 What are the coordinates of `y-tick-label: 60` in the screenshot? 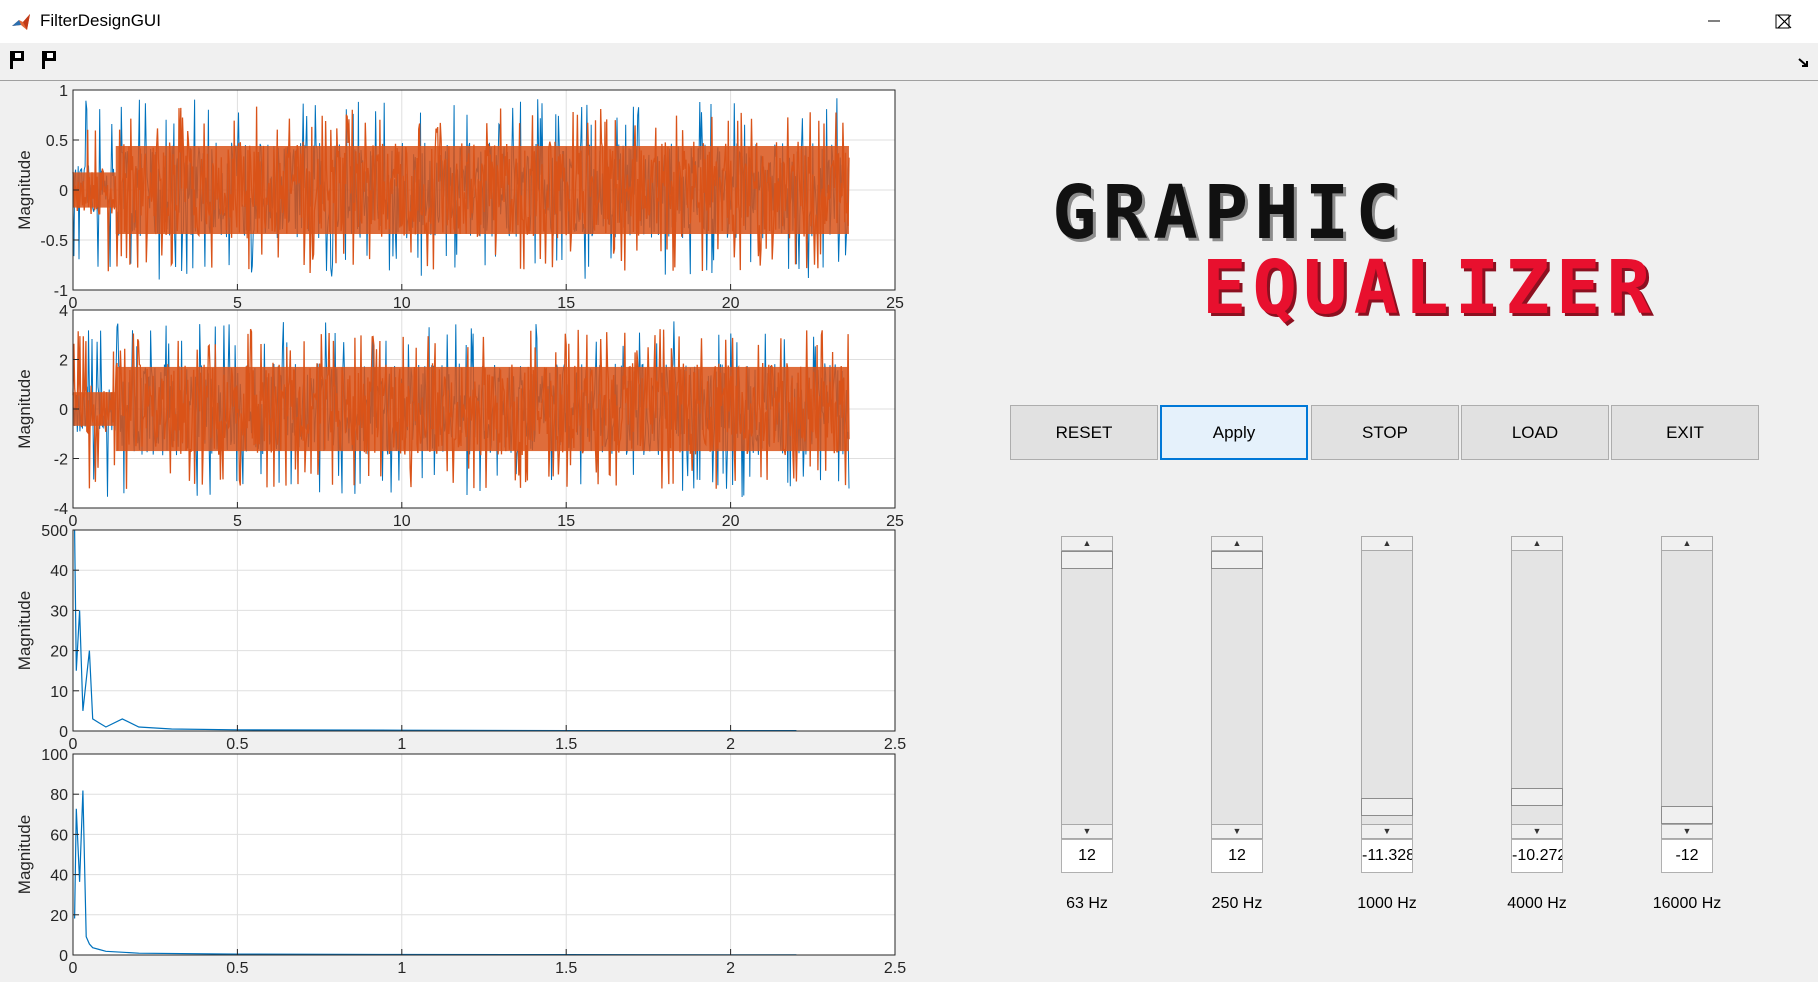 It's located at (59, 835).